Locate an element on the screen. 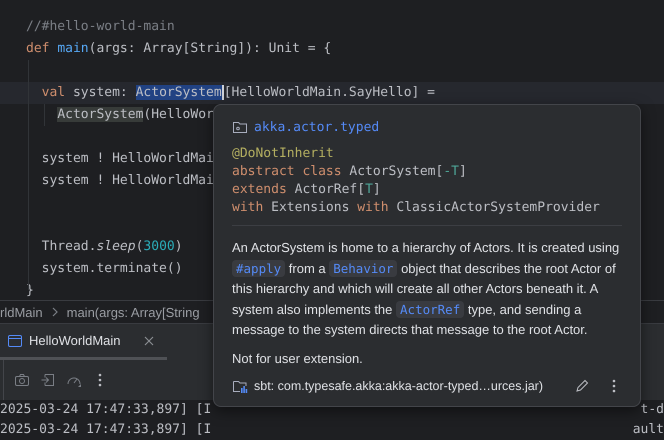 Image resolution: width=664 pixels, height=440 pixels. code-line: val system: ActorSystem[HelloWorldMain.SayHello] = is located at coordinates (238, 93).